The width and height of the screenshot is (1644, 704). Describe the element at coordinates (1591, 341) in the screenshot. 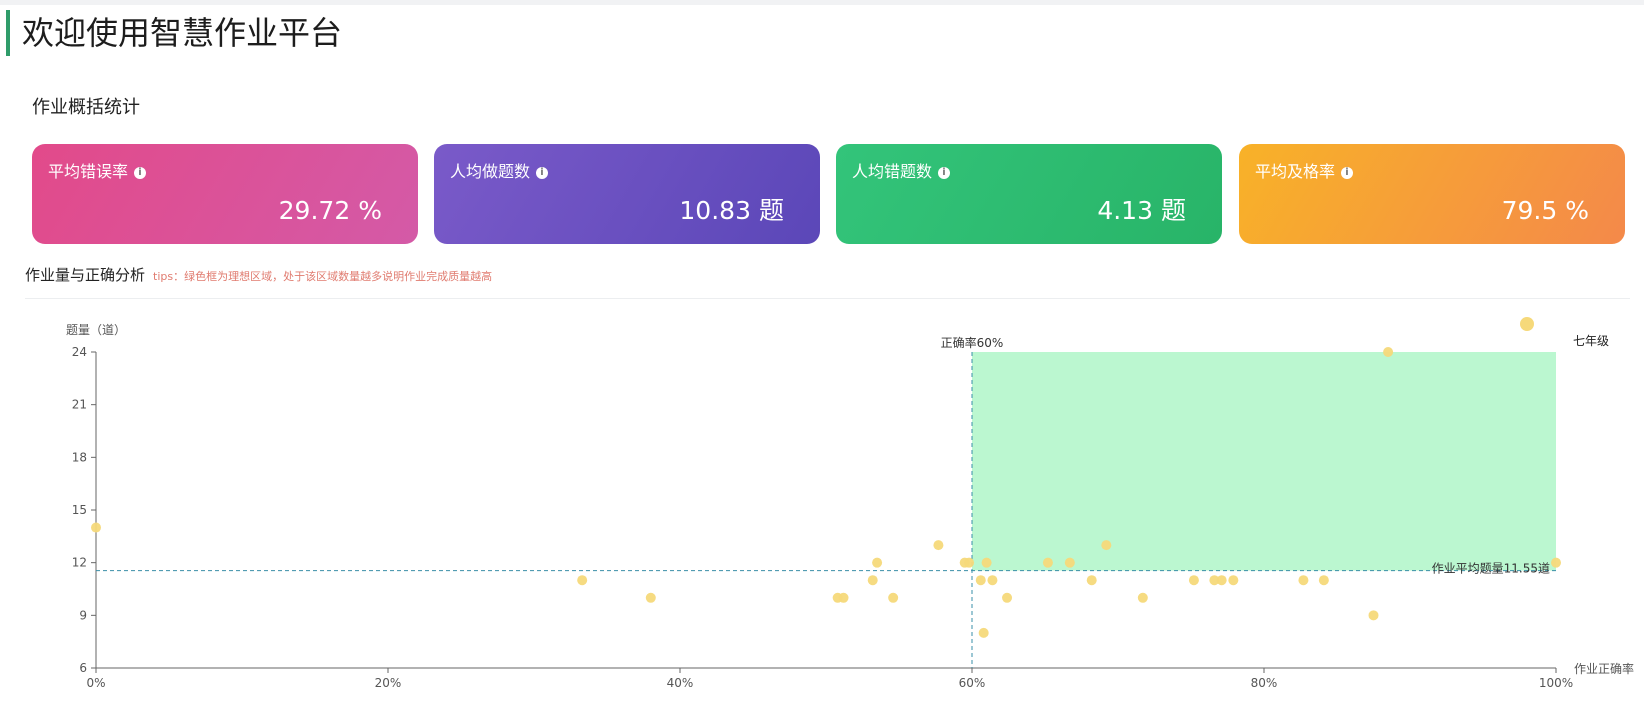

I see `legend-label: 七年级` at that location.